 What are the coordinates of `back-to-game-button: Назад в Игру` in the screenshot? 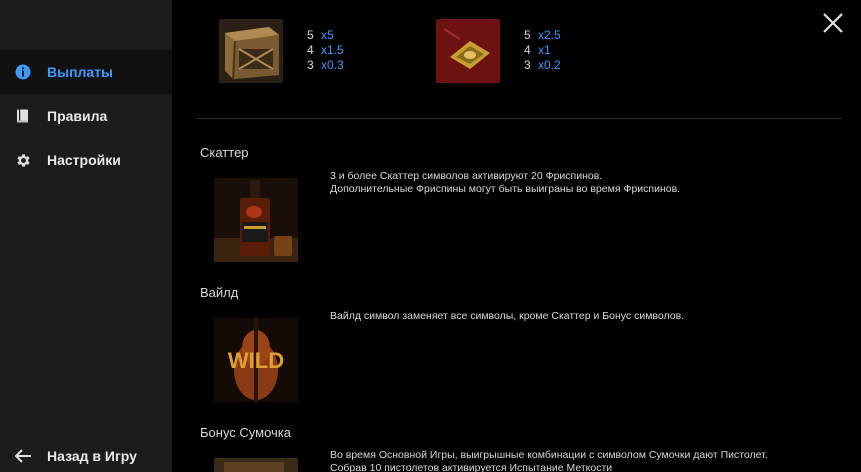 It's located at (86, 456).